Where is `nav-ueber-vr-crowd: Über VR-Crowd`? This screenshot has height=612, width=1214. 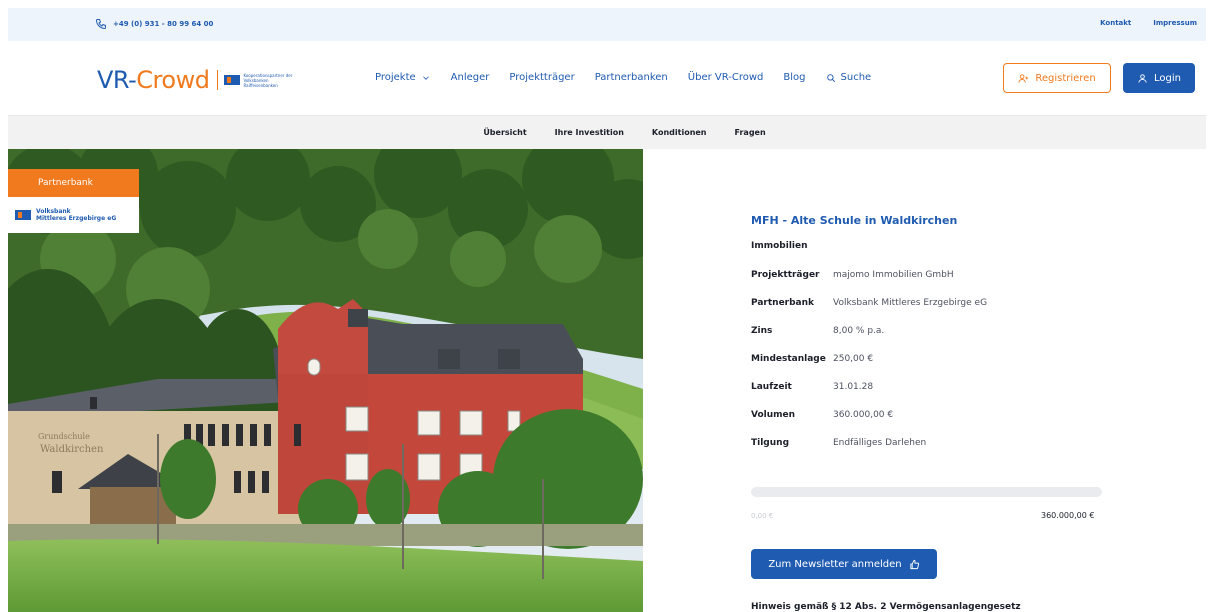
nav-ueber-vr-crowd: Über VR-Crowd is located at coordinates (726, 77).